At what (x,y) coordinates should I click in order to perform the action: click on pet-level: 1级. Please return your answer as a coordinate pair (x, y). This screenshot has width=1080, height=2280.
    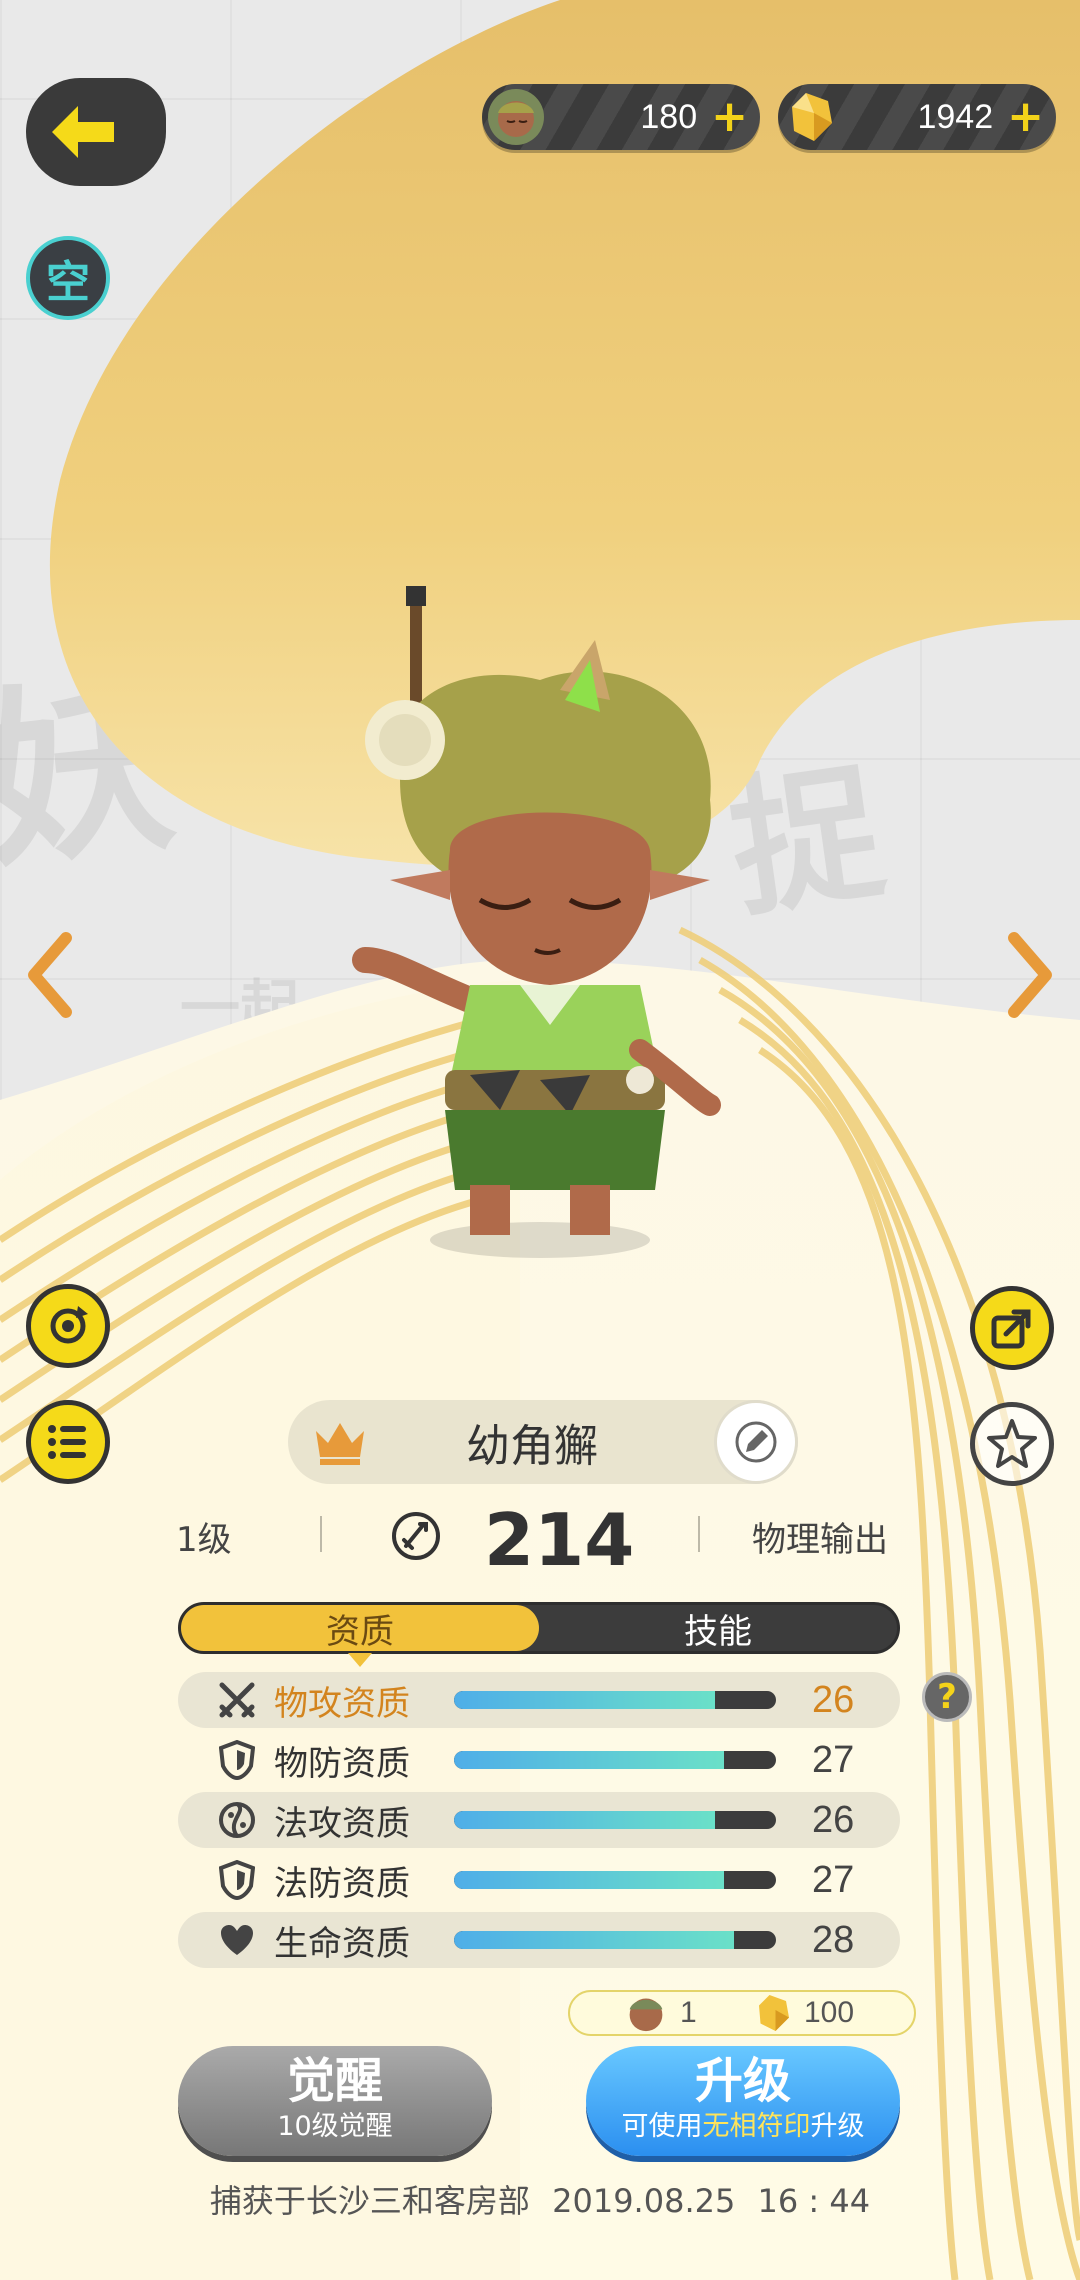
    Looking at the image, I should click on (204, 1540).